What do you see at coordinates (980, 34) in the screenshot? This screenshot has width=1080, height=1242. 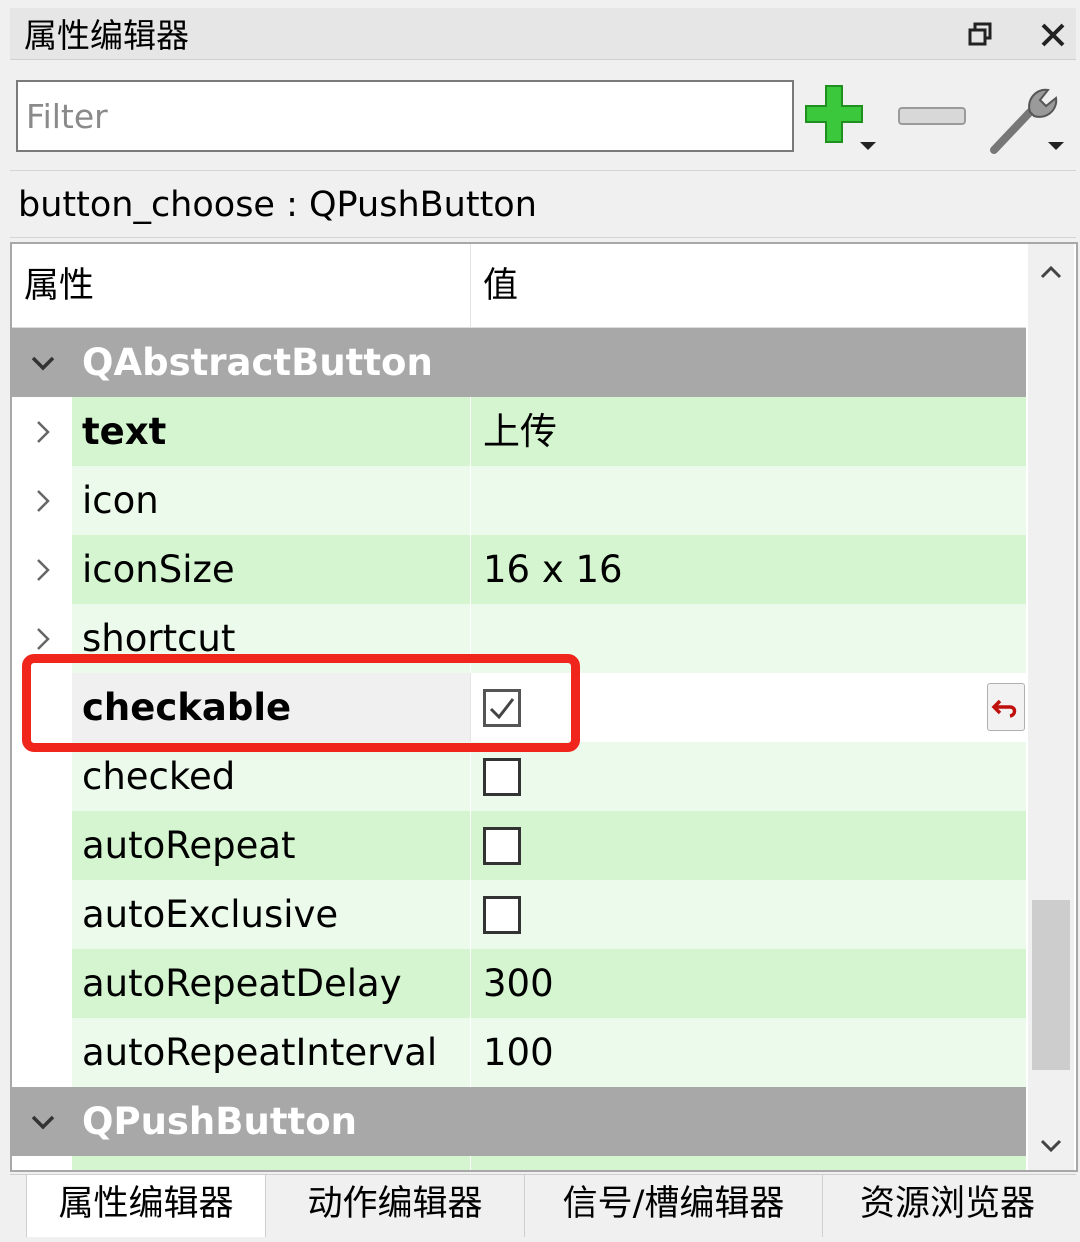 I see `float-restore-icon` at bounding box center [980, 34].